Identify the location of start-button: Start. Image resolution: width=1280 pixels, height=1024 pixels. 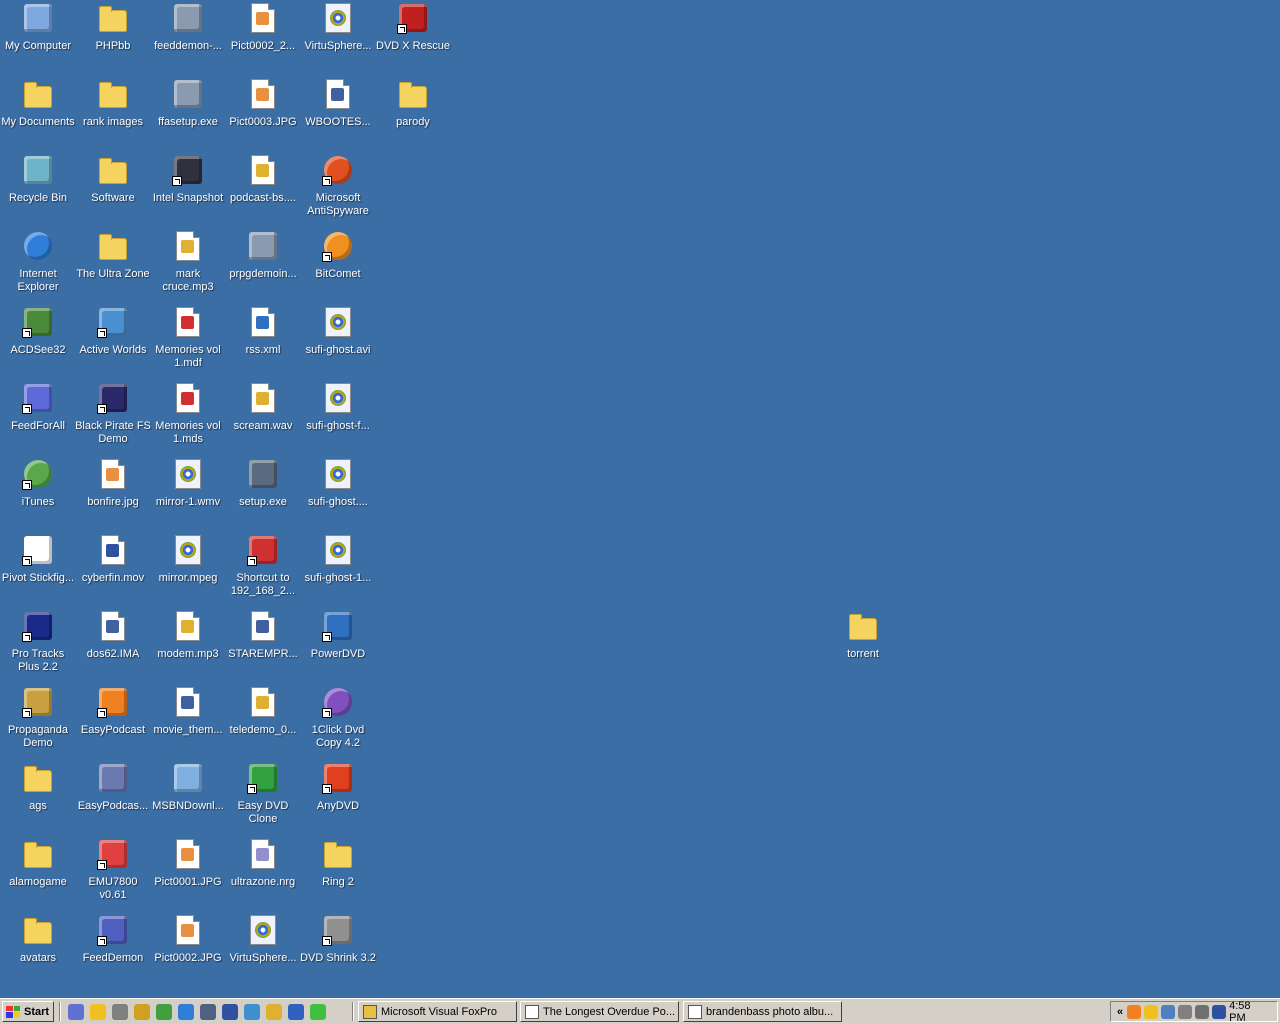
(28, 1011).